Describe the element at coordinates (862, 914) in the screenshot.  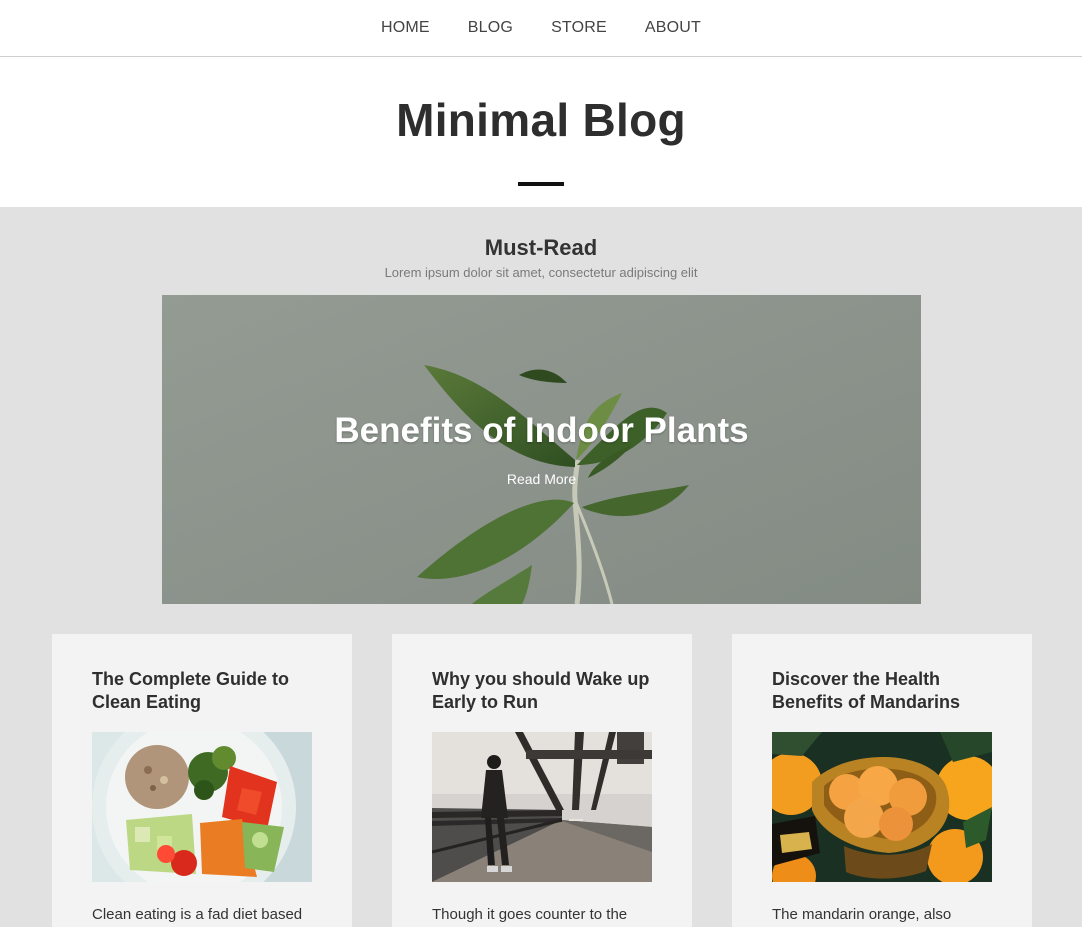
I see `post-excerpt: The mandarin orange, also` at that location.